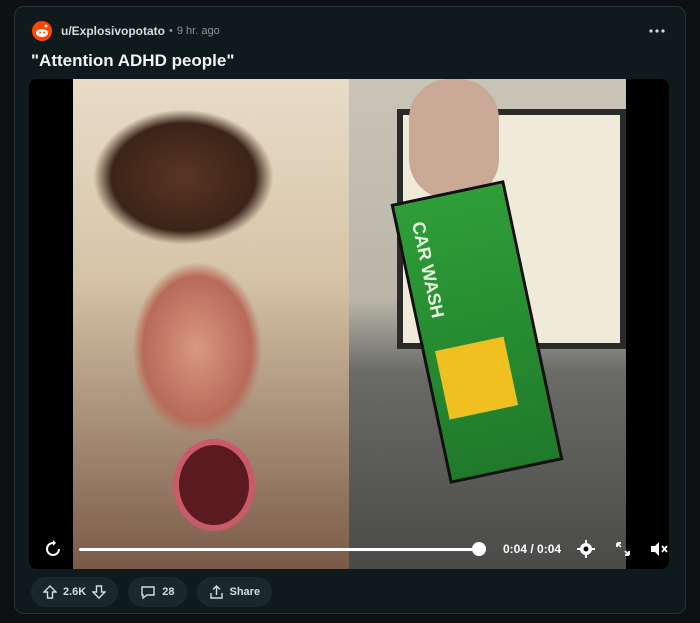 The width and height of the screenshot is (700, 623). I want to click on progress-track, so click(279, 549).